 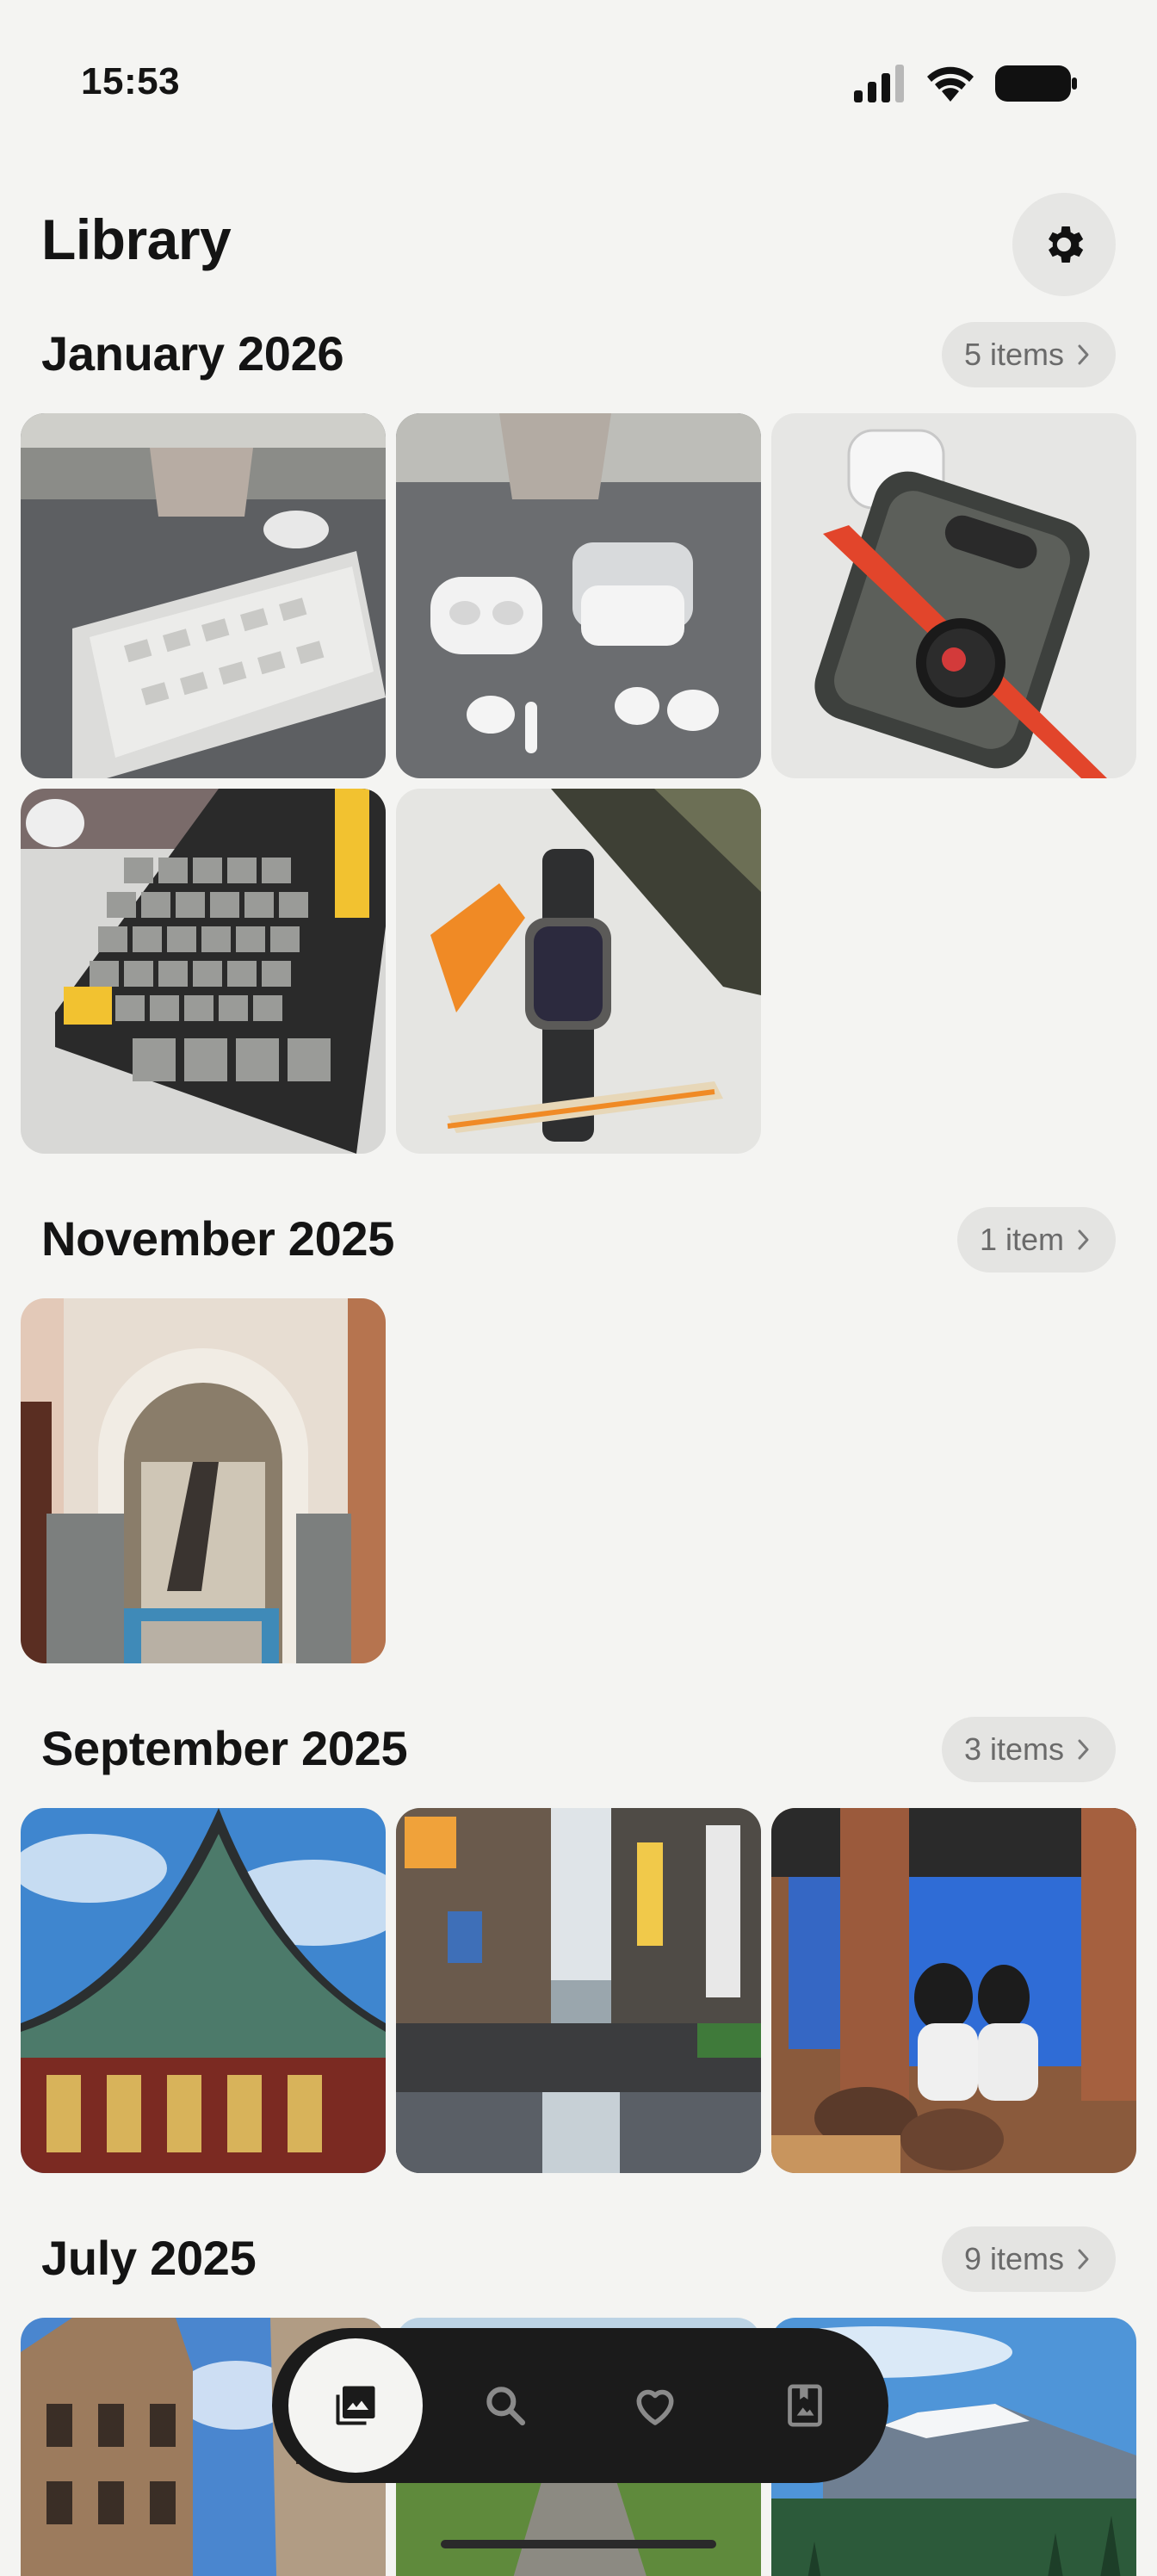 What do you see at coordinates (579, 595) in the screenshot?
I see `photo-earbuds-cases` at bounding box center [579, 595].